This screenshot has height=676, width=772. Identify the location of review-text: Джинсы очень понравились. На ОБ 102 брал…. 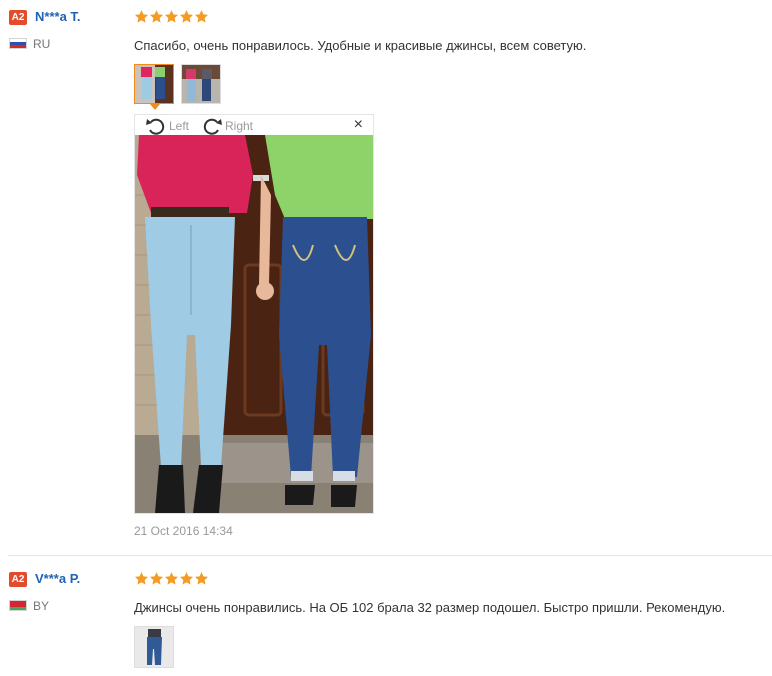
(430, 607).